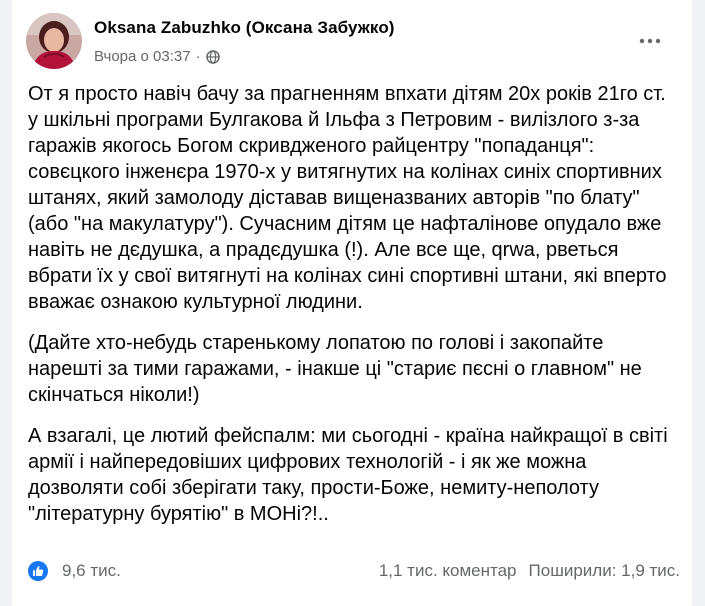  Describe the element at coordinates (244, 28) in the screenshot. I see `author-name: Oksana Zabuzhko (Оксана Забужко)` at that location.